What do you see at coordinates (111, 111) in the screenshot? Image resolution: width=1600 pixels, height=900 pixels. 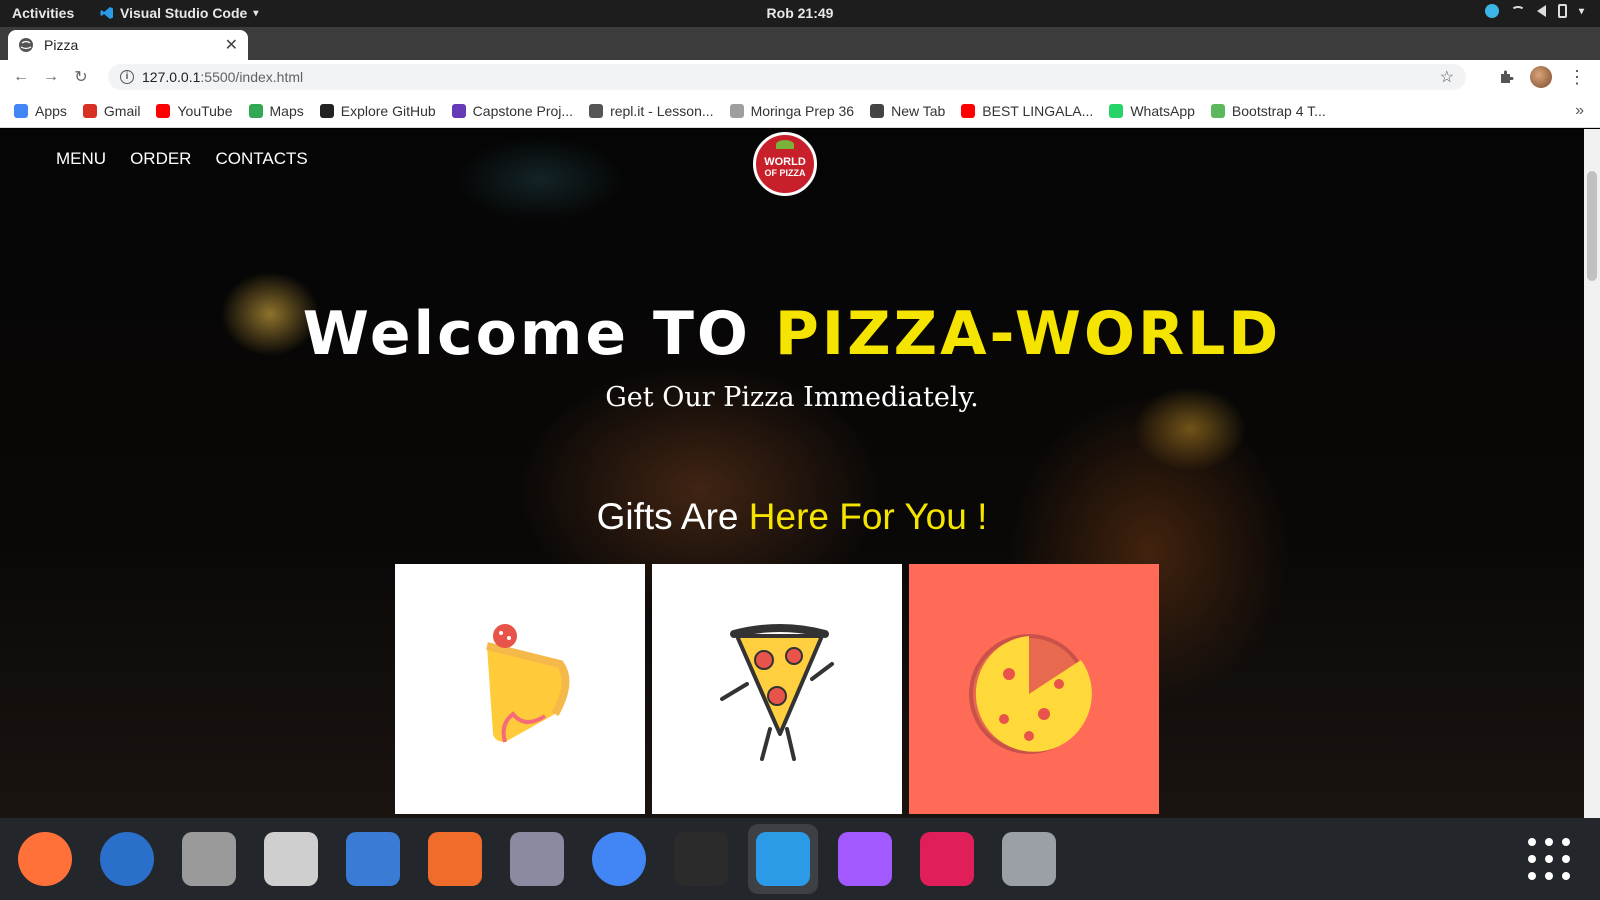 I see `bookmark-item: Gmail` at bounding box center [111, 111].